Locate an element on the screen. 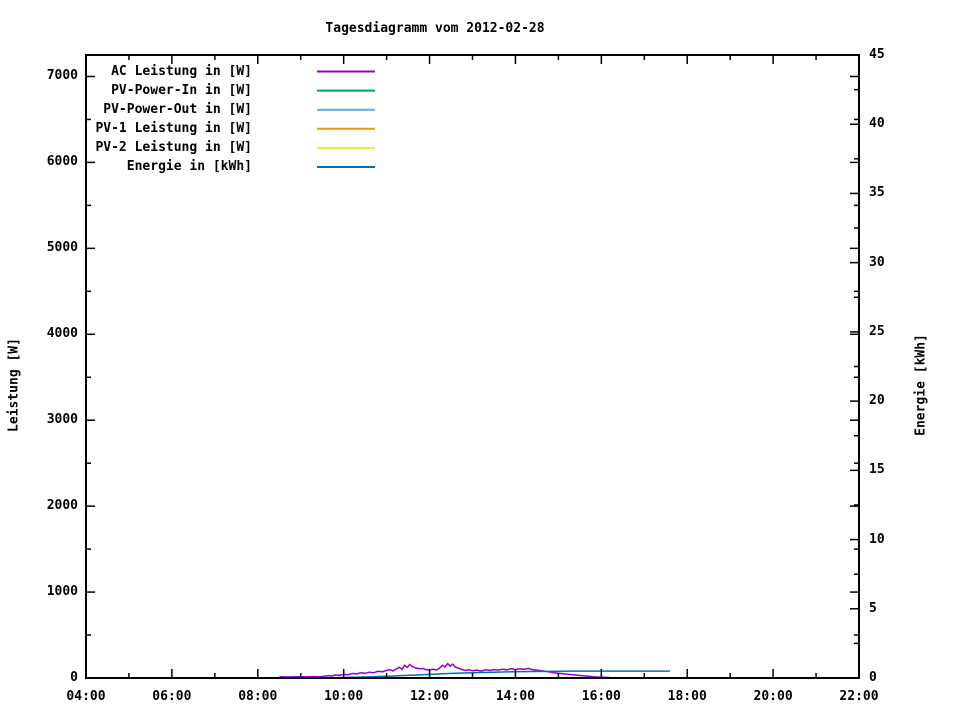 This screenshot has width=960, height=720. y-right-tick-label: 40 is located at coordinates (877, 124).